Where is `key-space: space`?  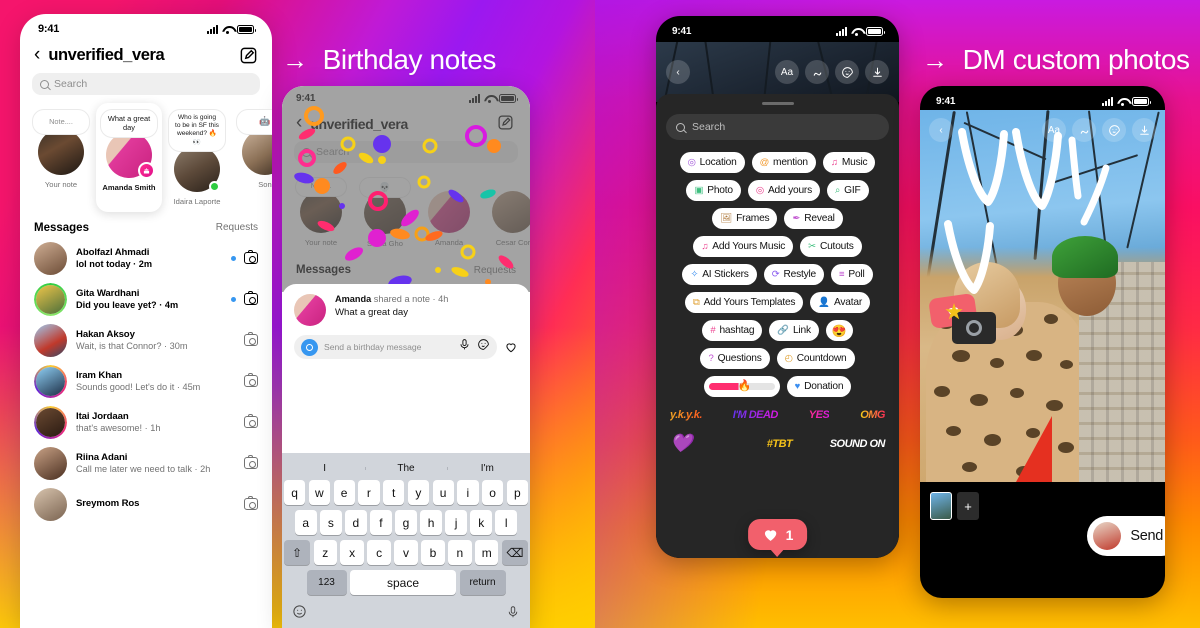
key-space: space is located at coordinates (403, 582).